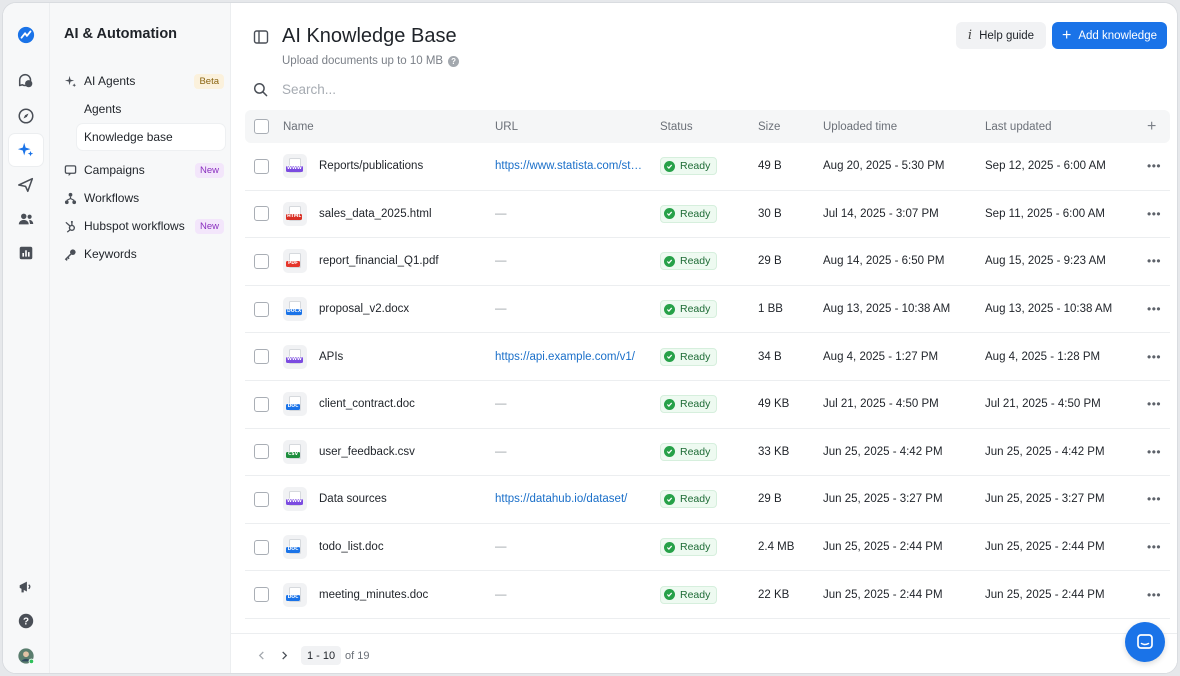  What do you see at coordinates (295, 309) in the screenshot?
I see `file-type-icon: DOCX` at bounding box center [295, 309].